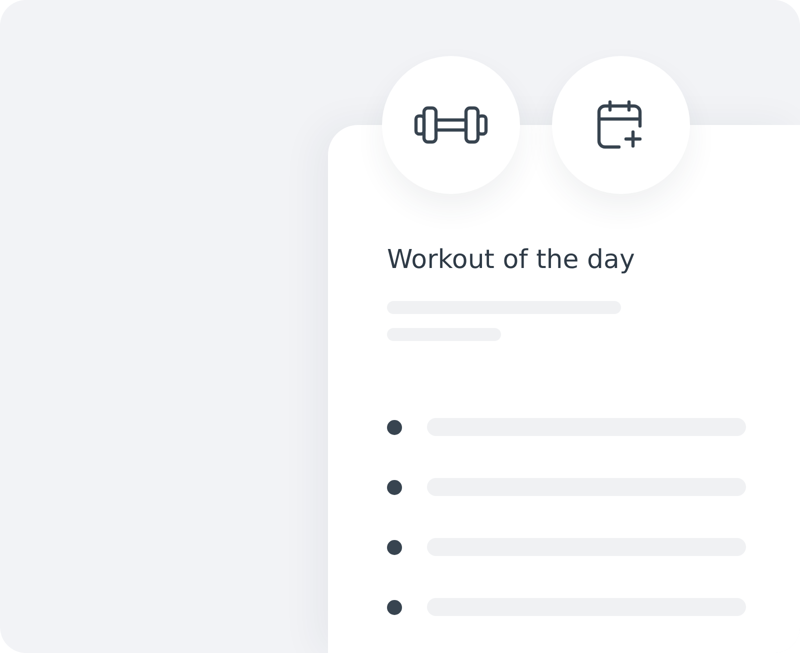  What do you see at coordinates (511, 260) in the screenshot?
I see `card-title: Workout of the day` at bounding box center [511, 260].